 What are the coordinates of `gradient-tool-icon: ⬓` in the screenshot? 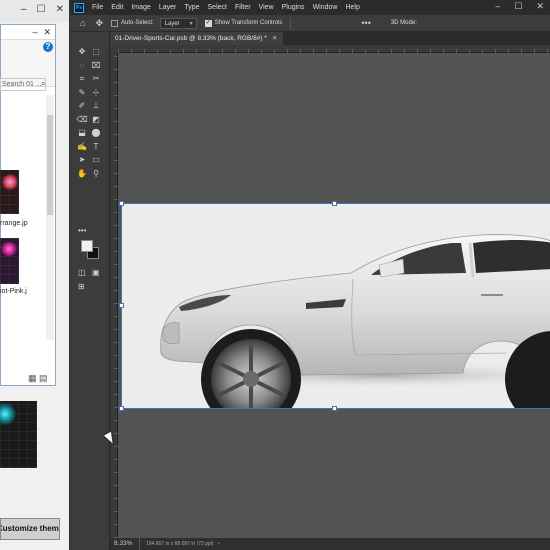 It's located at (82, 132).